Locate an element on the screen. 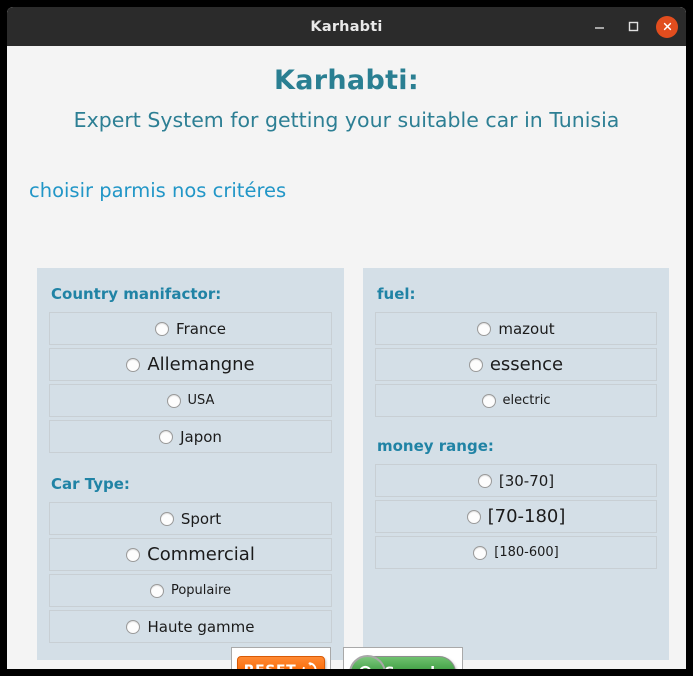 The height and width of the screenshot is (676, 693). window-controls is located at coordinates (633, 26).